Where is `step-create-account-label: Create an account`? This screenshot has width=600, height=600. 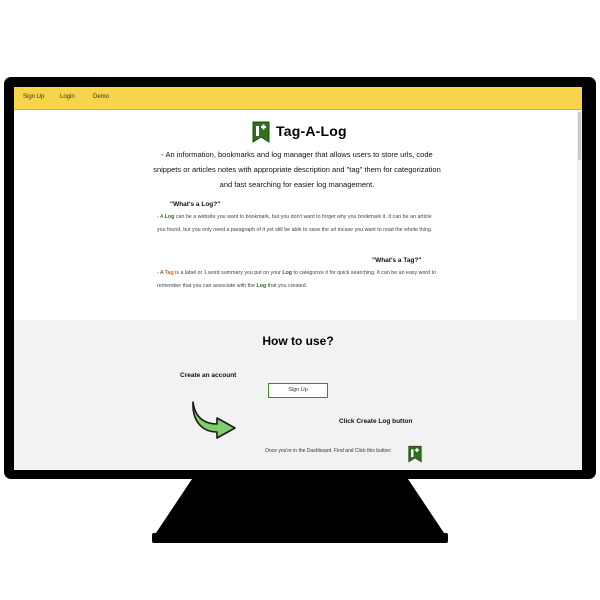
step-create-account-label: Create an account is located at coordinates (208, 375).